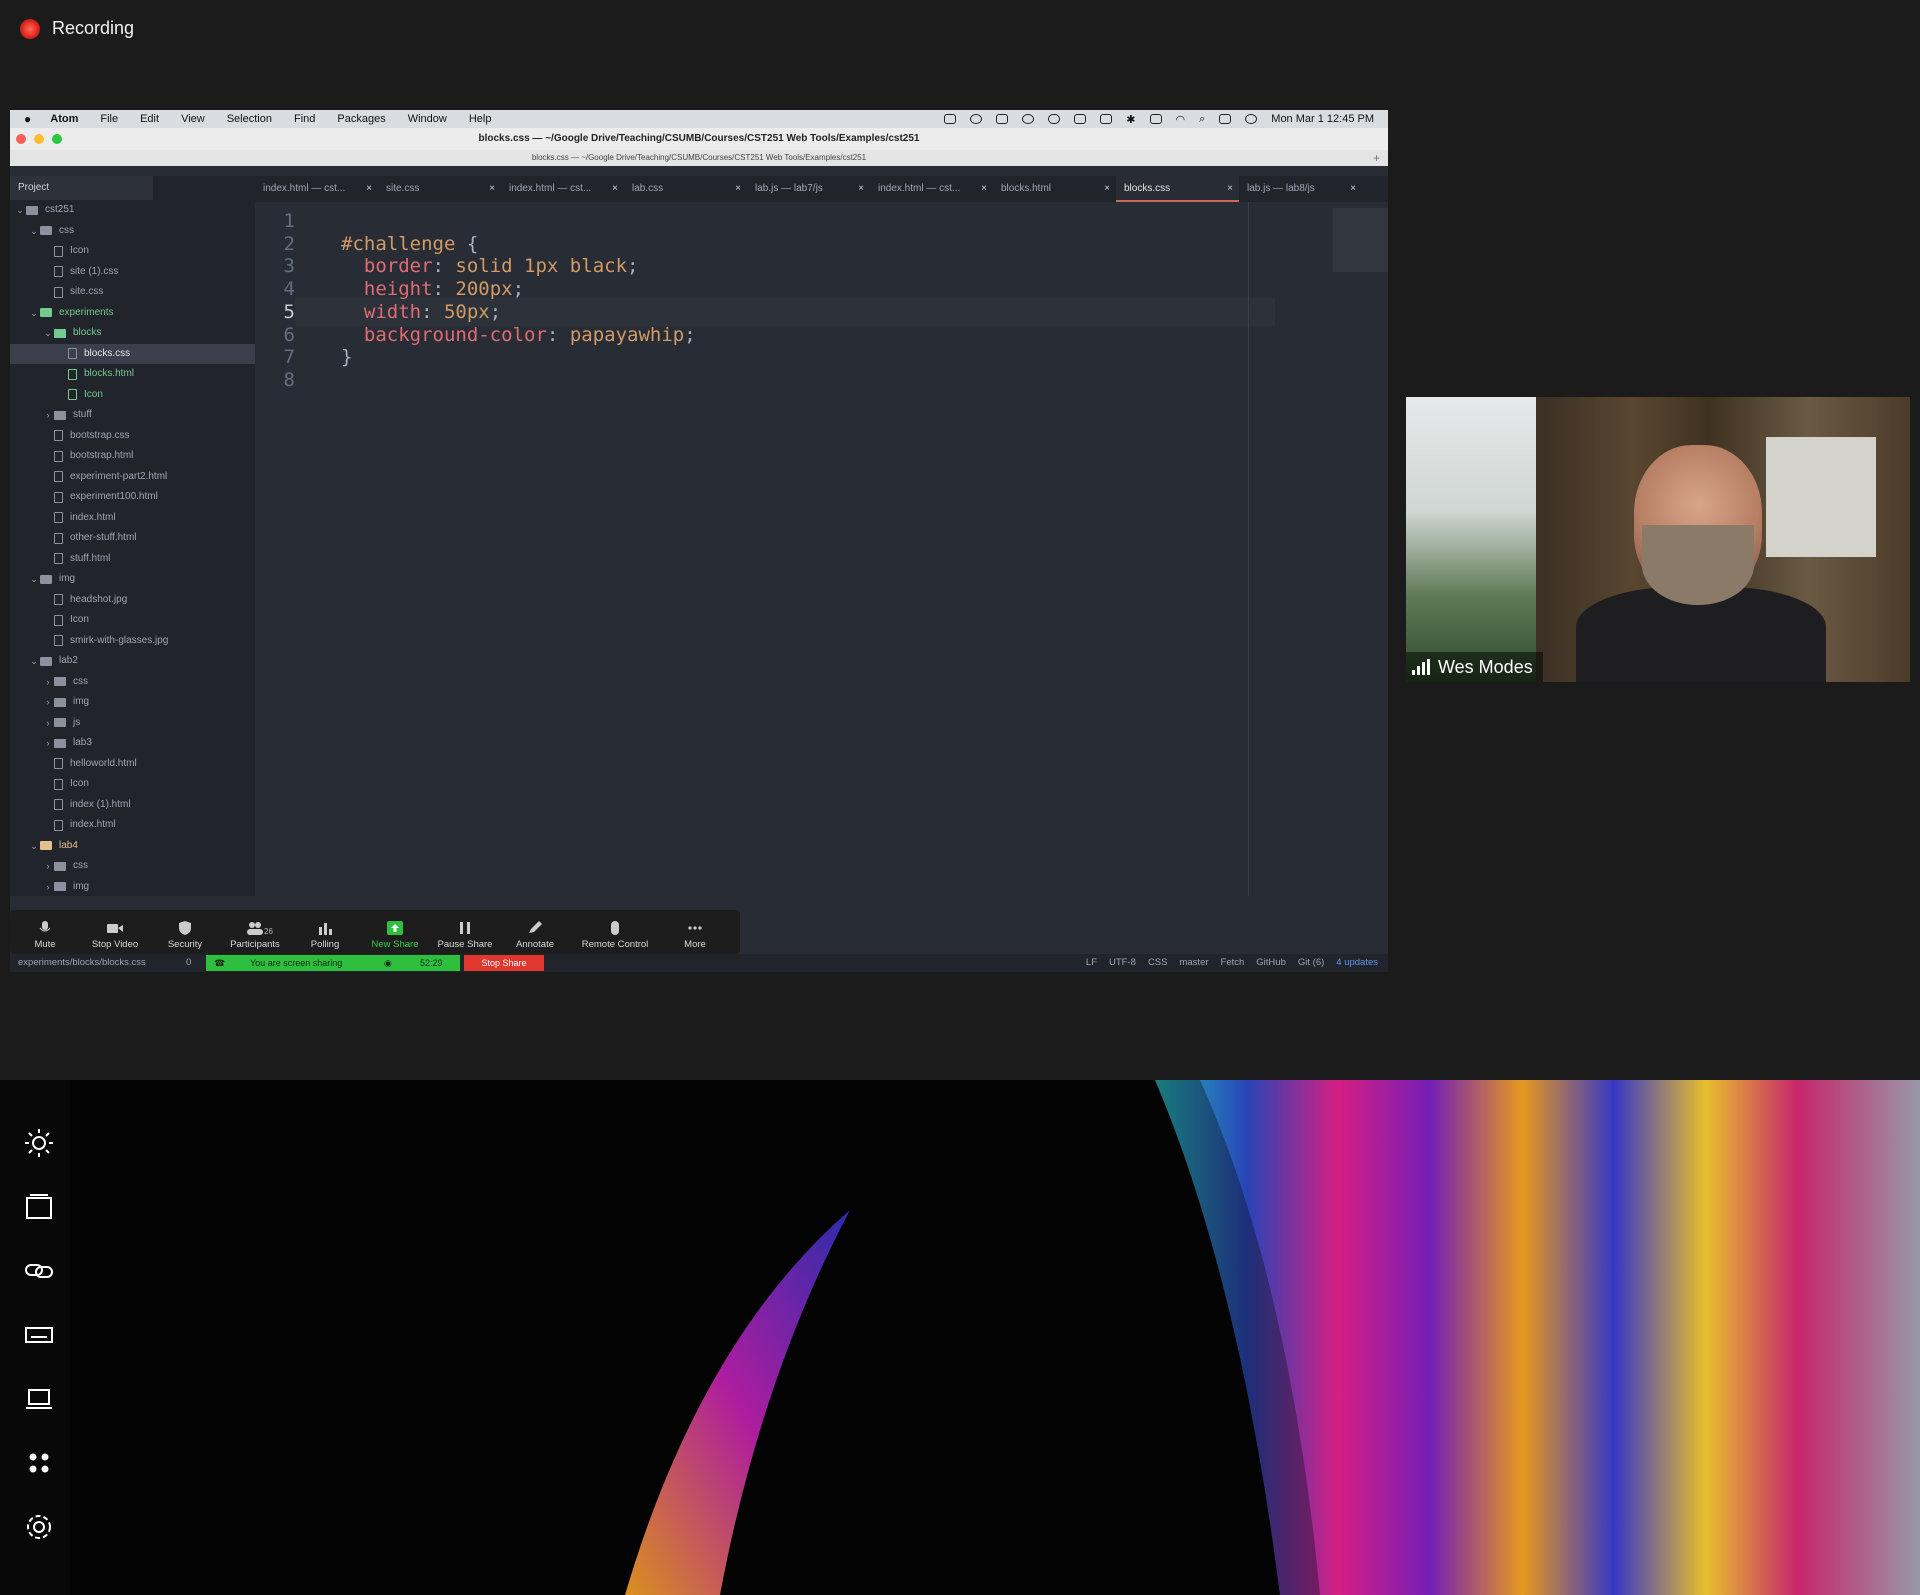  Describe the element at coordinates (1225, 119) in the screenshot. I see `control-center-icon` at that location.